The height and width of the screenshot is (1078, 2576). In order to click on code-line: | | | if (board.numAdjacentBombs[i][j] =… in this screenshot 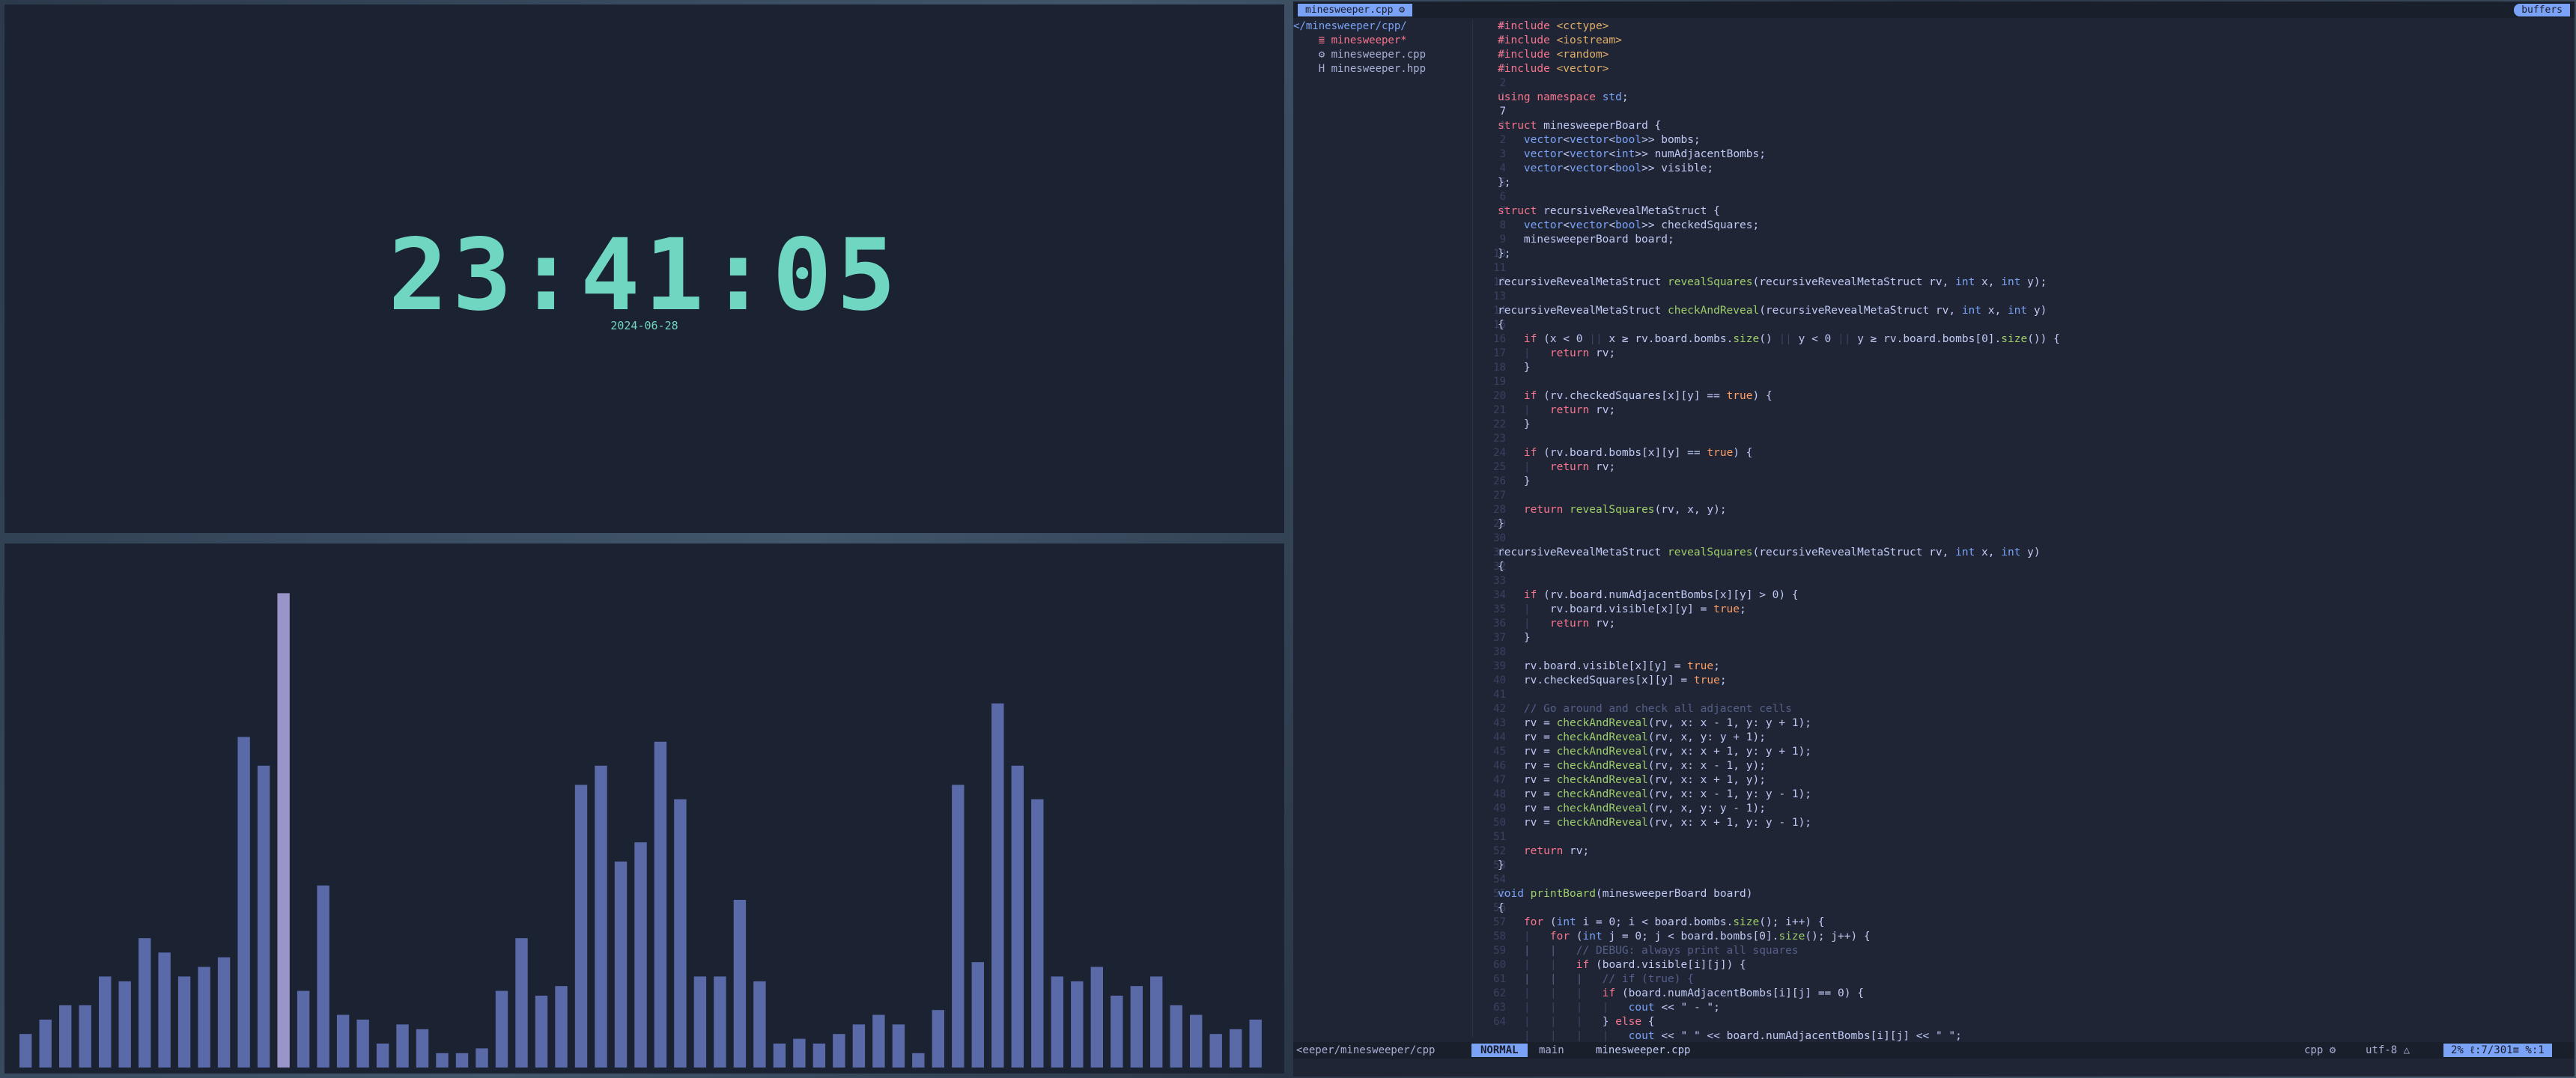, I will do `click(2022, 994)`.